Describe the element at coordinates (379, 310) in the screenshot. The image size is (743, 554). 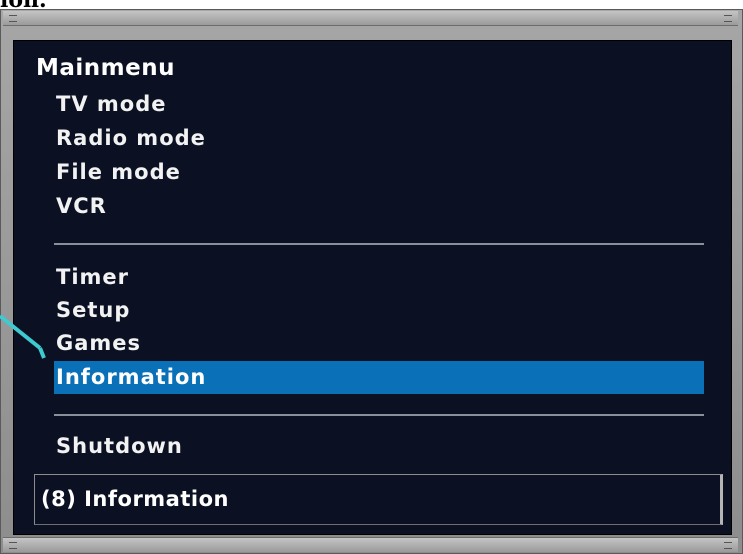
I see `menu-item-setup: Setup` at that location.